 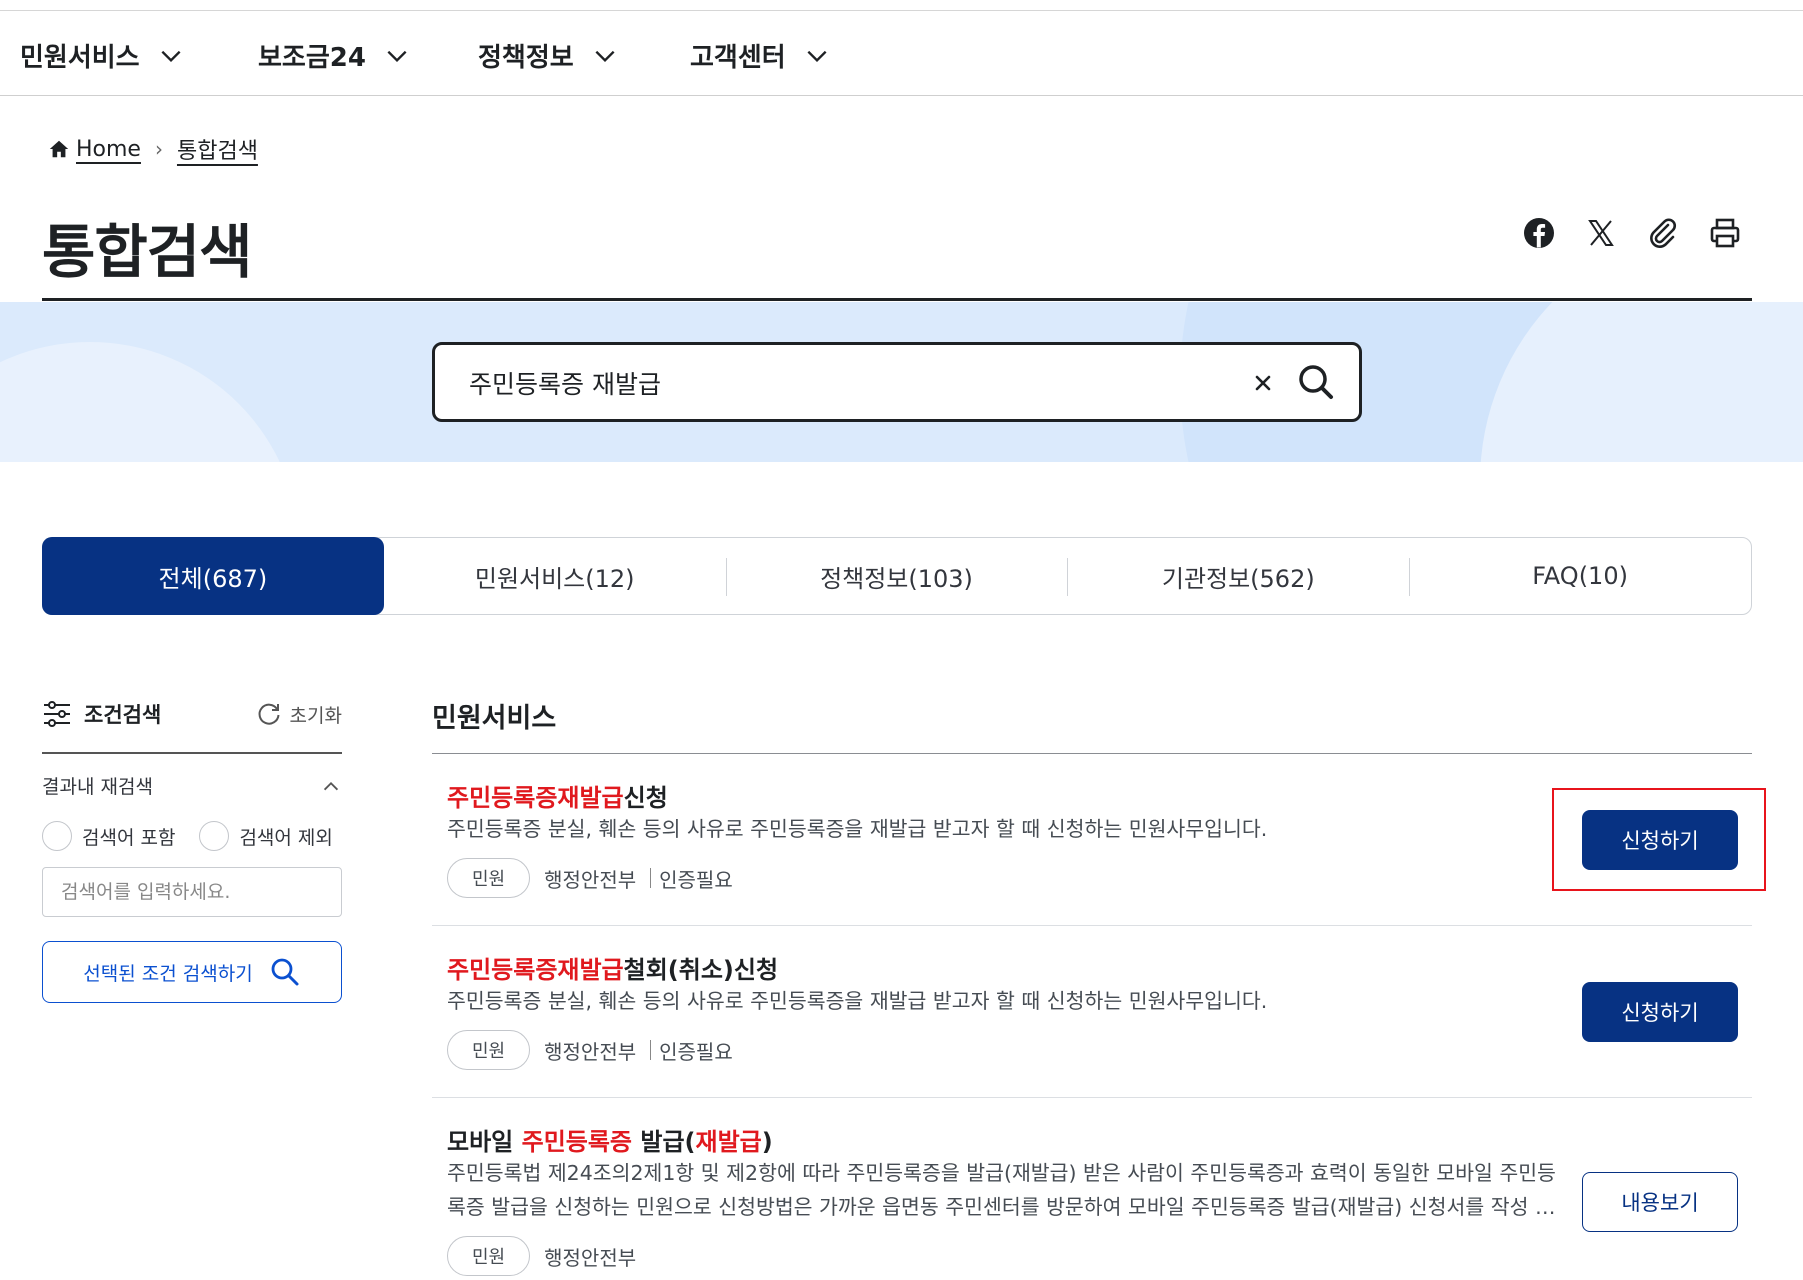 What do you see at coordinates (526, 58) in the screenshot?
I see `nav-label: 정책정보` at bounding box center [526, 58].